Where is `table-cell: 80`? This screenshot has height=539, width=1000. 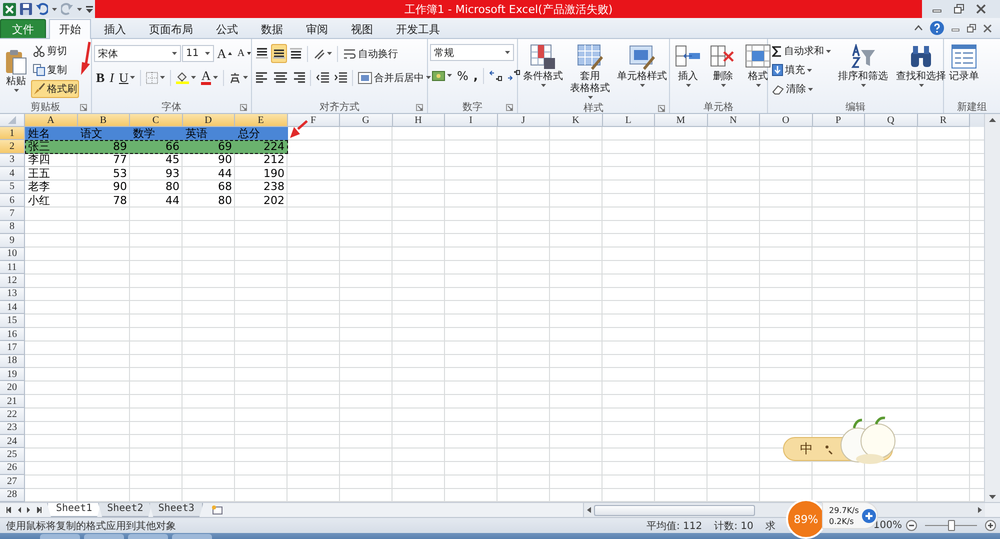 table-cell: 80 is located at coordinates (208, 201).